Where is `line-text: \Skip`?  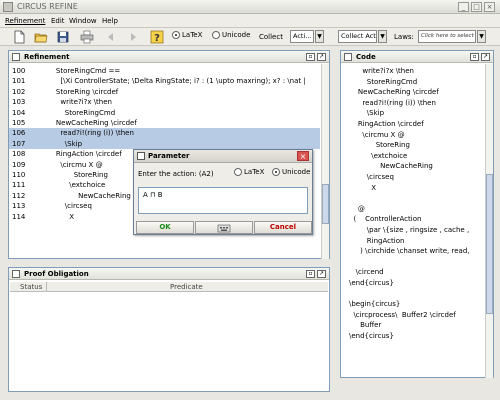
line-text: \Skip is located at coordinates (65, 143).